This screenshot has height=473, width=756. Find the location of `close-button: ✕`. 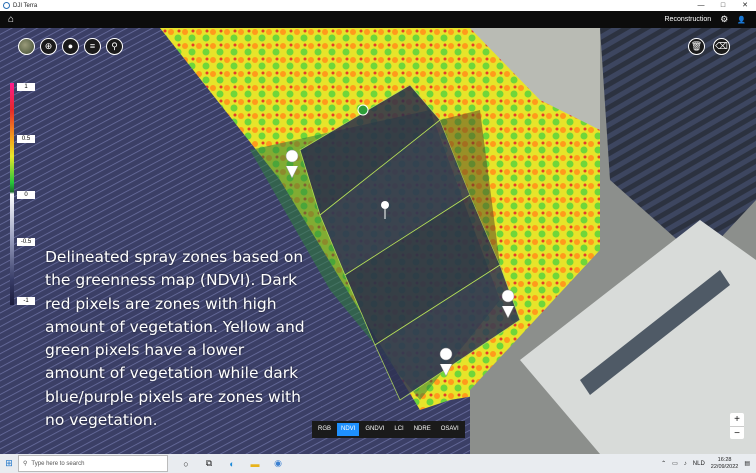

close-button: ✕ is located at coordinates (745, 5).